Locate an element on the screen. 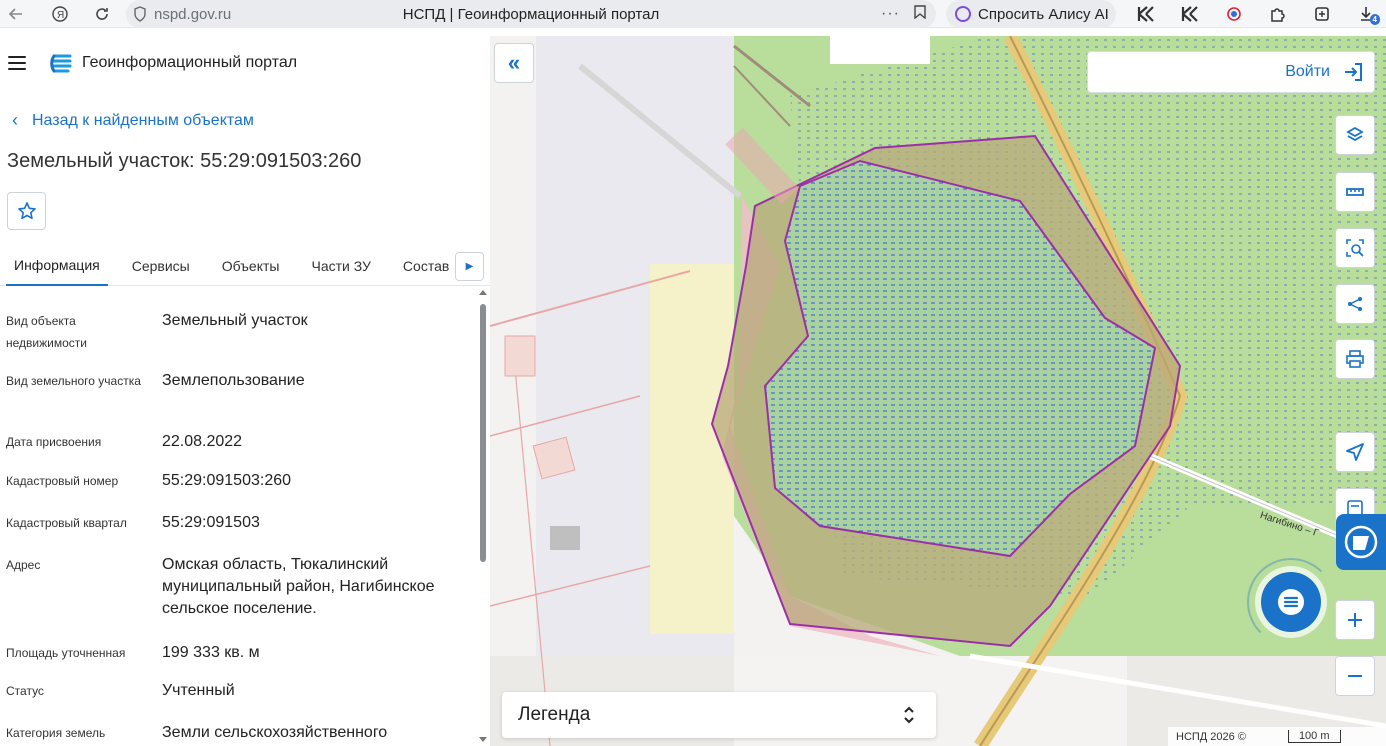 This screenshot has width=1386, height=746. downloads-icon: 4 is located at coordinates (1365, 14).